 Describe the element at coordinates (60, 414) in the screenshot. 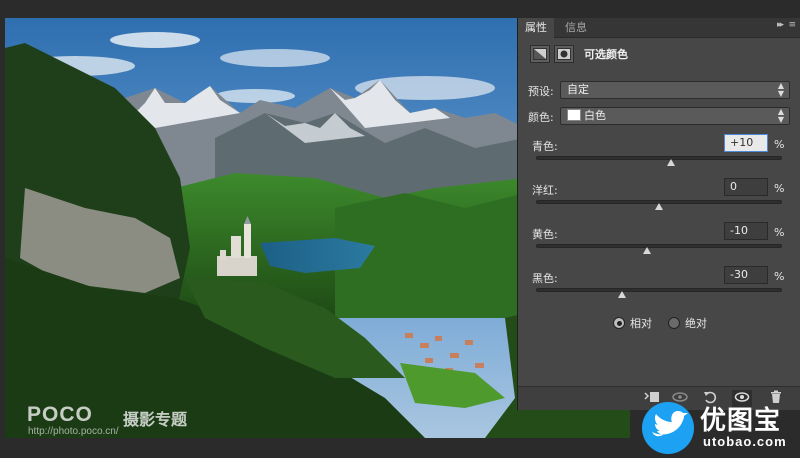

I see `poco-watermark: POCO` at that location.